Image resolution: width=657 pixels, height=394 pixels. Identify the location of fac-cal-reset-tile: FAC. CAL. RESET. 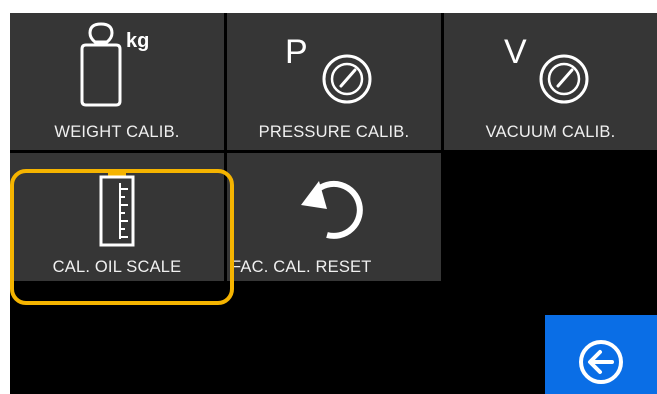
(334, 217).